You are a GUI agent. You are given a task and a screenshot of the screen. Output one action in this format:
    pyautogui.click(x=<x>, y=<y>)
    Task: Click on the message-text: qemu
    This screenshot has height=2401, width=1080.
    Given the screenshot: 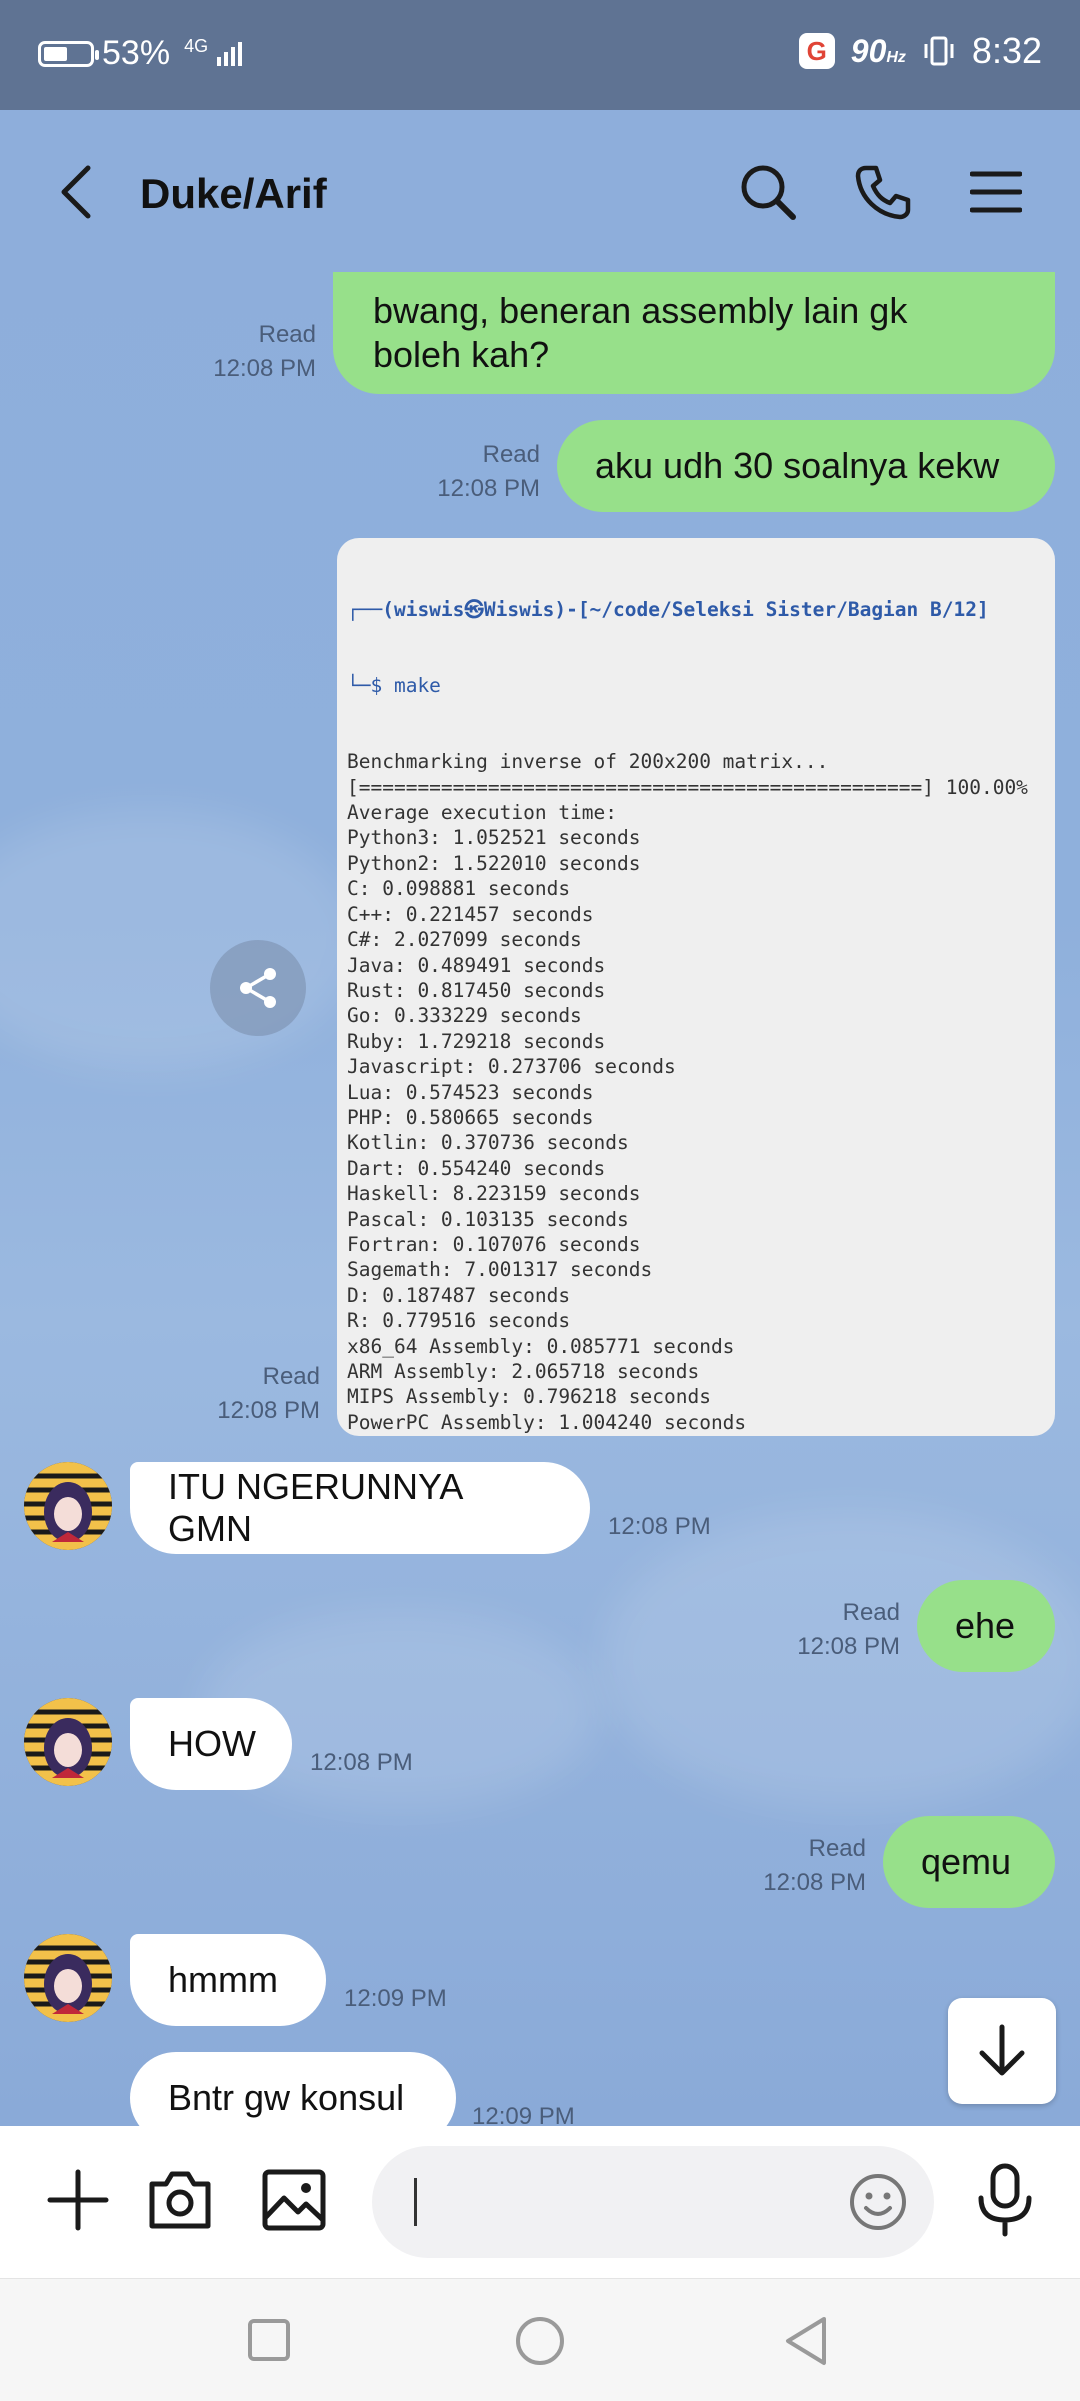 What is the action you would take?
    pyautogui.click(x=966, y=1861)
    